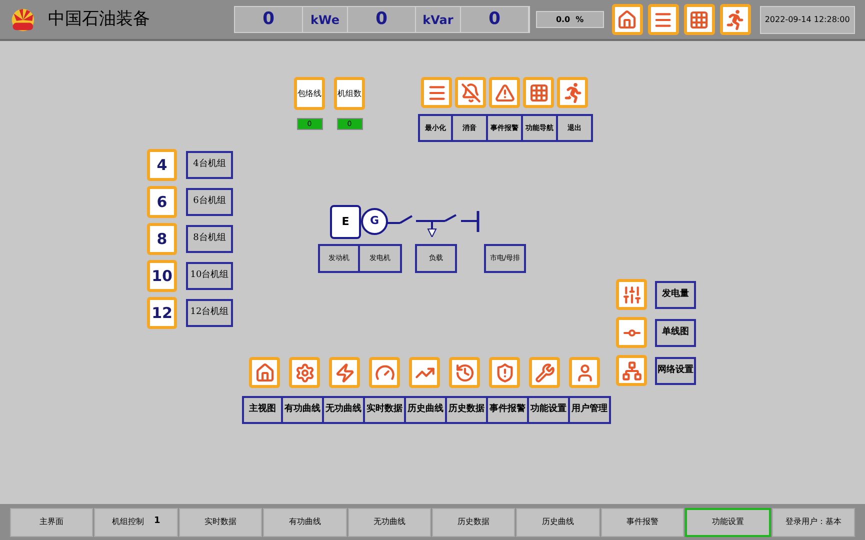  I want to click on footer-tab: 主界面, so click(52, 522).